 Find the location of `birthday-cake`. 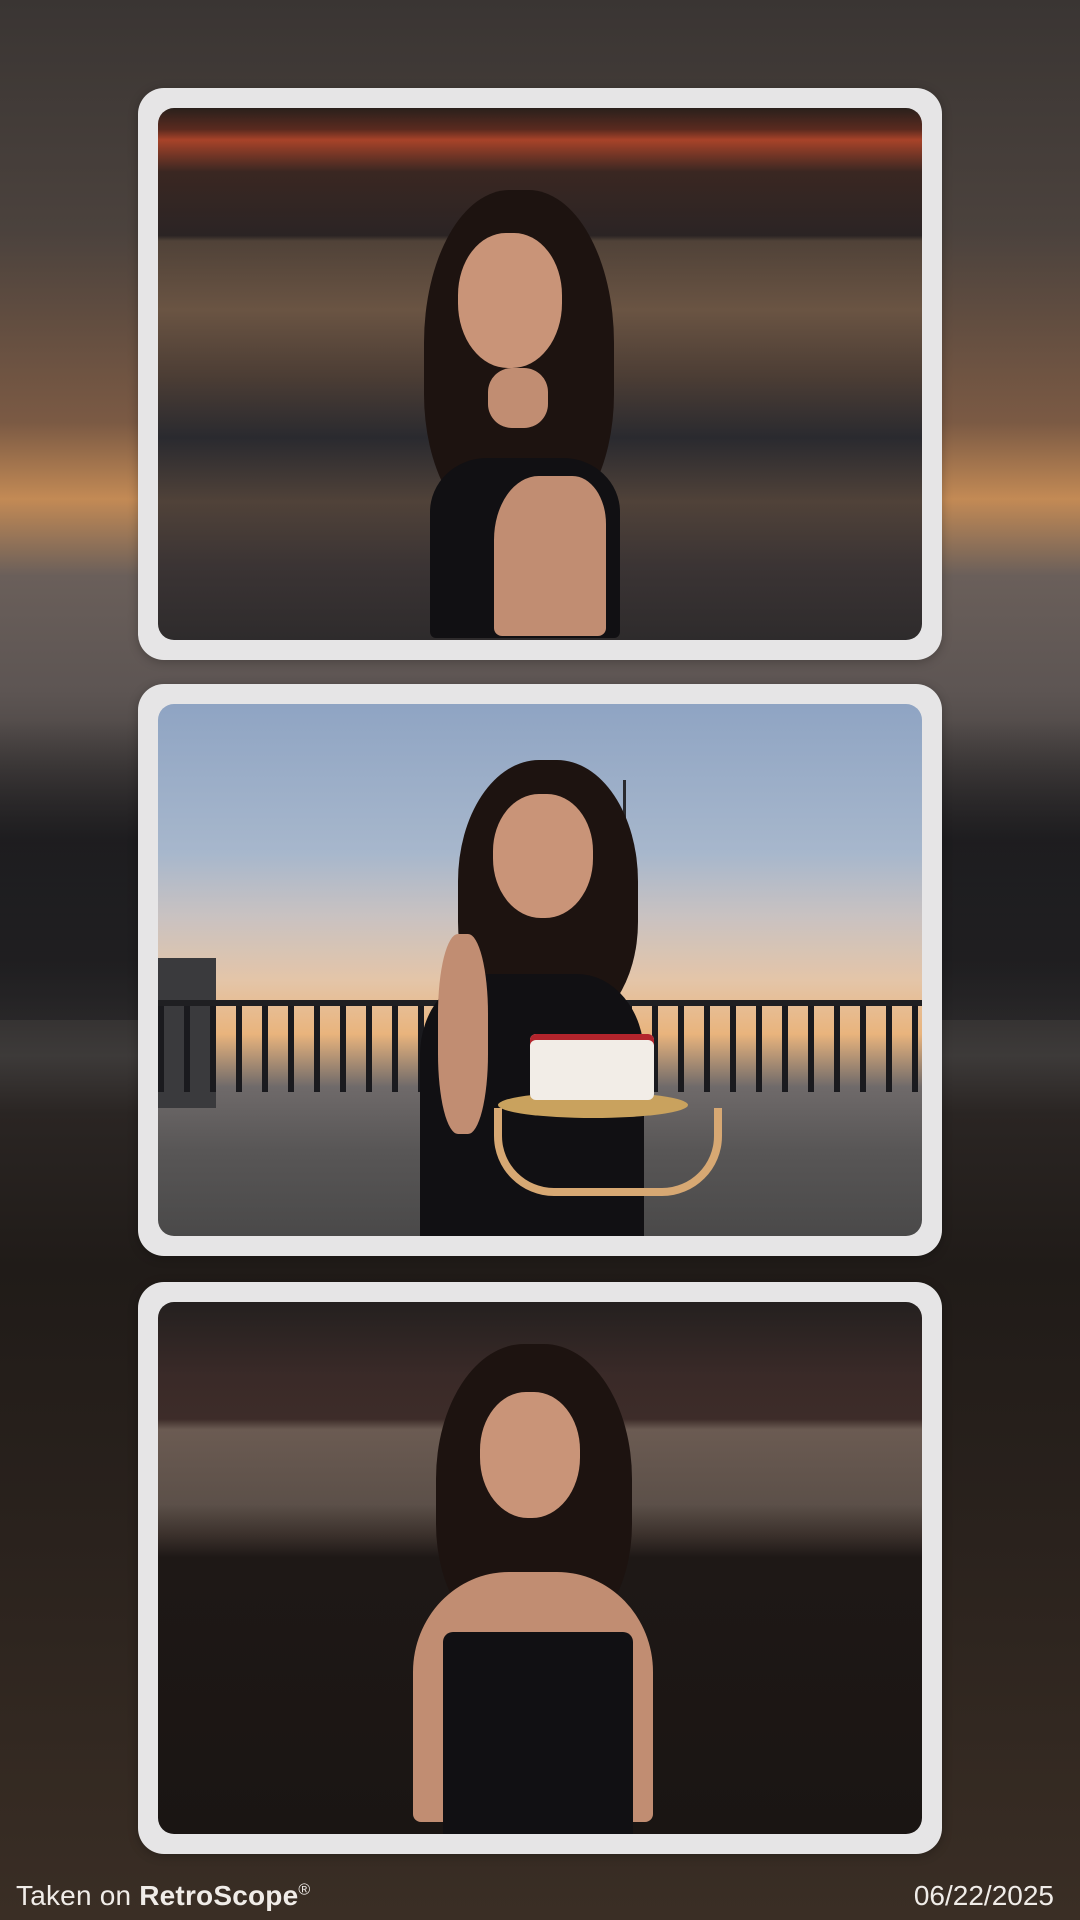

birthday-cake is located at coordinates (592, 1067).